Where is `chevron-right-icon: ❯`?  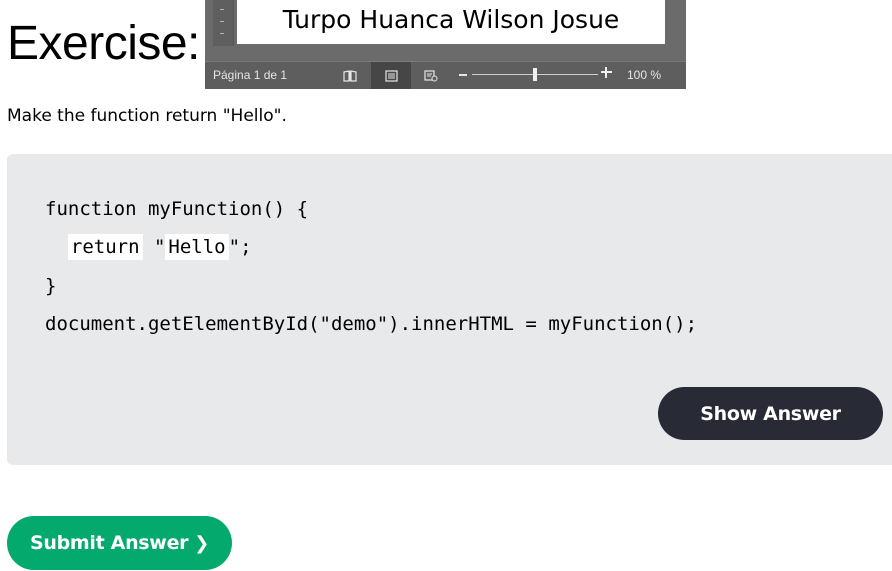 chevron-right-icon: ❯ is located at coordinates (202, 543).